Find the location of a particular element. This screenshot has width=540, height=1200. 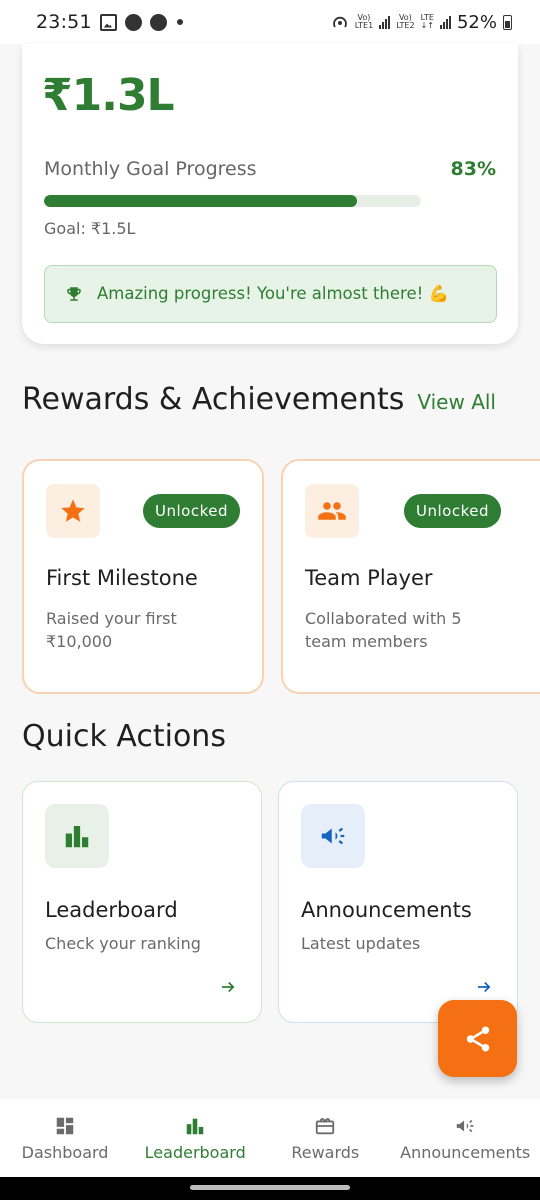

system-gesture-bar is located at coordinates (270, 1188).